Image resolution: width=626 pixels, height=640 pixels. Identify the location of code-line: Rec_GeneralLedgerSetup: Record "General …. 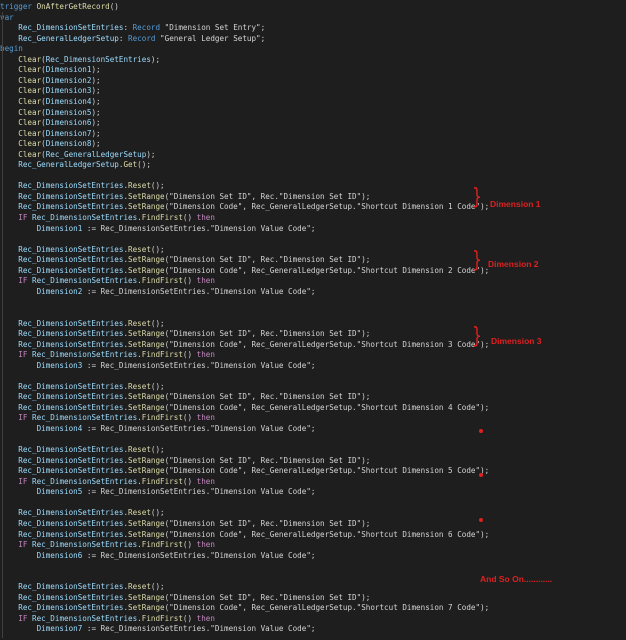
(133, 38).